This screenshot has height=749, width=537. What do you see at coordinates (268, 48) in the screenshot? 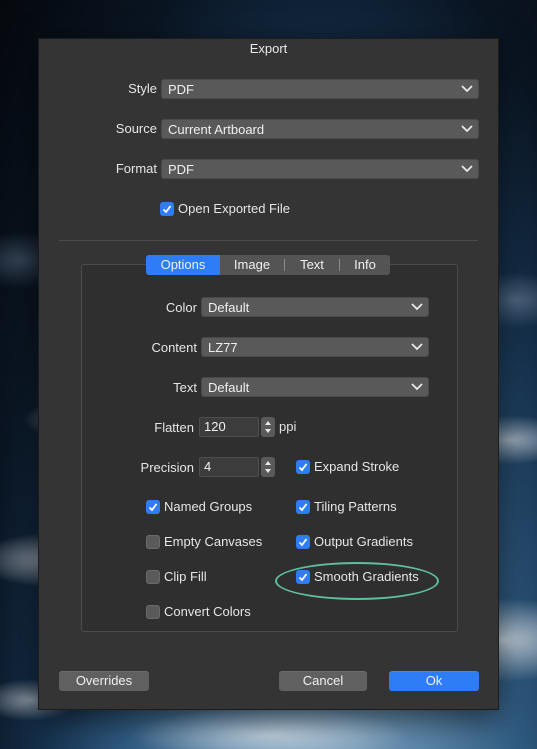
I see `window-title: Export` at bounding box center [268, 48].